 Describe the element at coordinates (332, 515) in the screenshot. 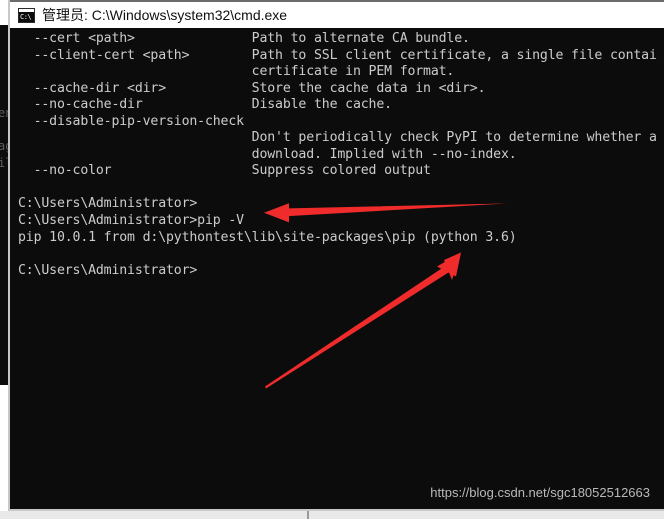

I see `desktop-bottom-strip` at that location.